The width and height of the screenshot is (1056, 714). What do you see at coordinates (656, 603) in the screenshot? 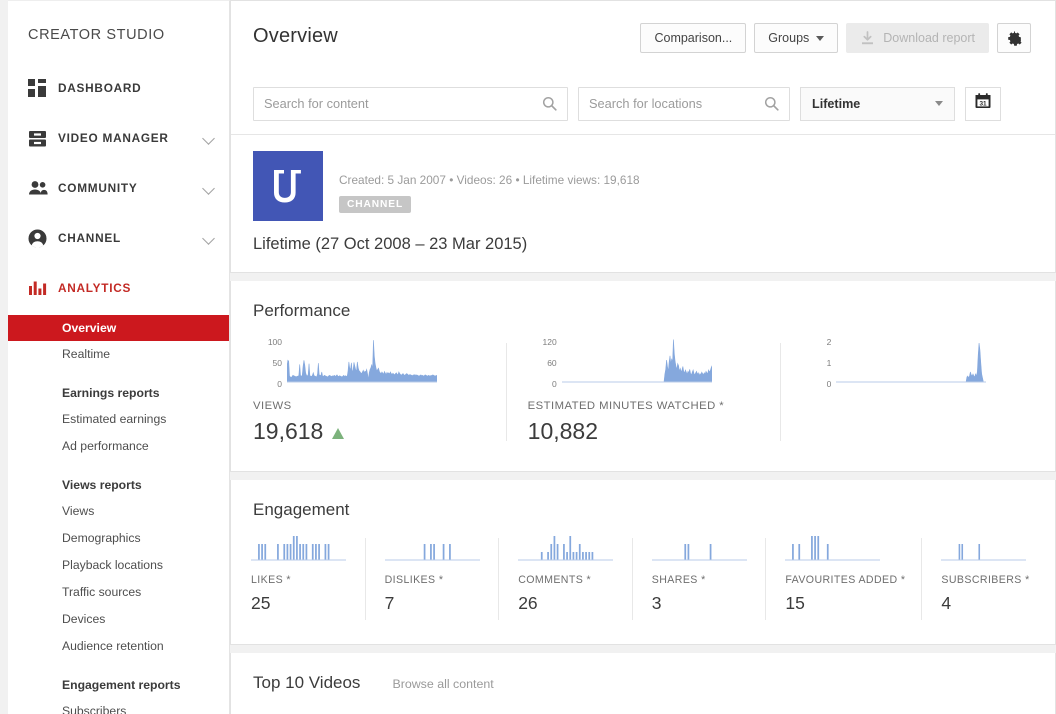
I see `metric-value: 3` at bounding box center [656, 603].